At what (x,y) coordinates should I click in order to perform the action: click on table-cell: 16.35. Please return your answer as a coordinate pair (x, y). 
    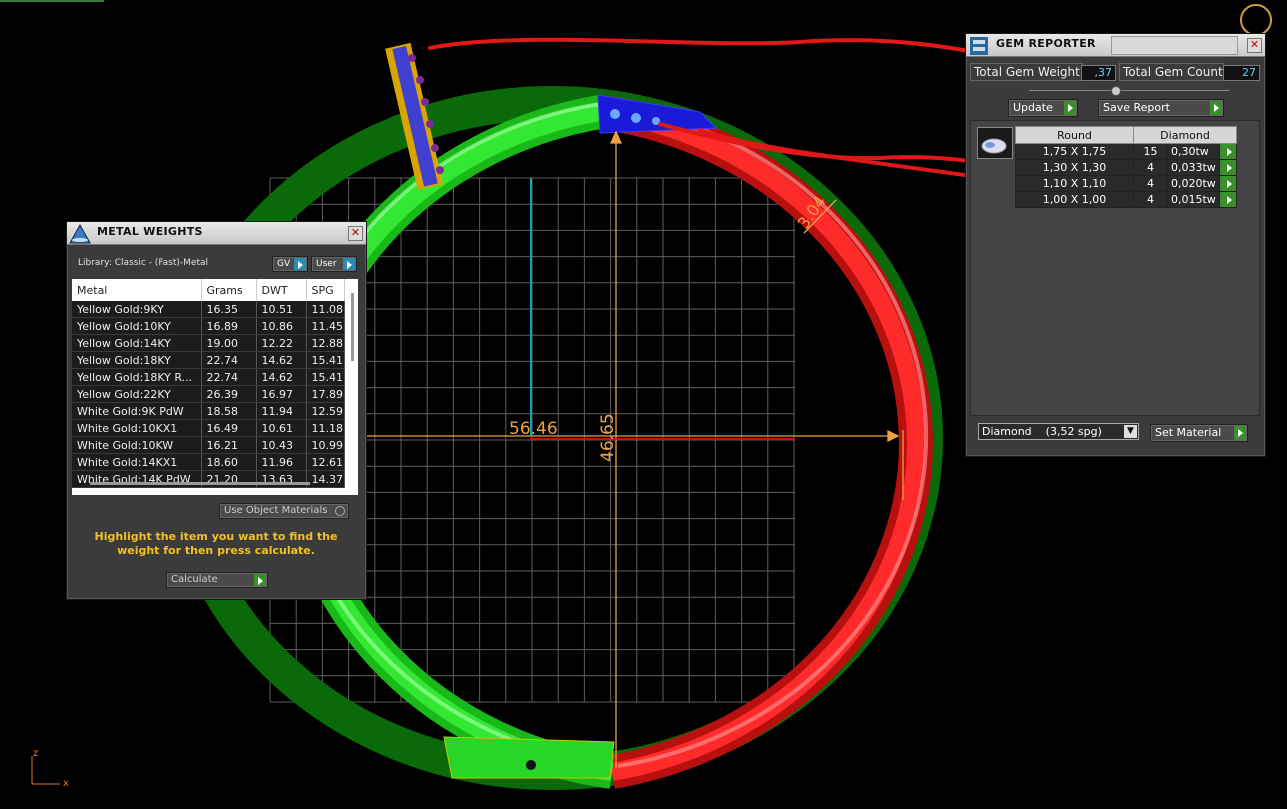
    Looking at the image, I should click on (229, 309).